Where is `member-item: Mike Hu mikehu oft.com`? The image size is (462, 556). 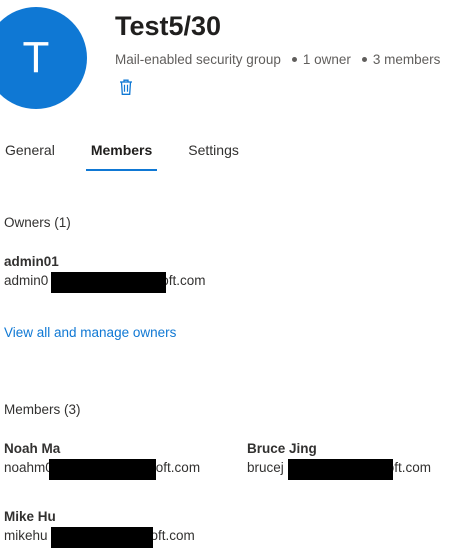 member-item: Mike Hu mikehu oft.com is located at coordinates (99, 528).